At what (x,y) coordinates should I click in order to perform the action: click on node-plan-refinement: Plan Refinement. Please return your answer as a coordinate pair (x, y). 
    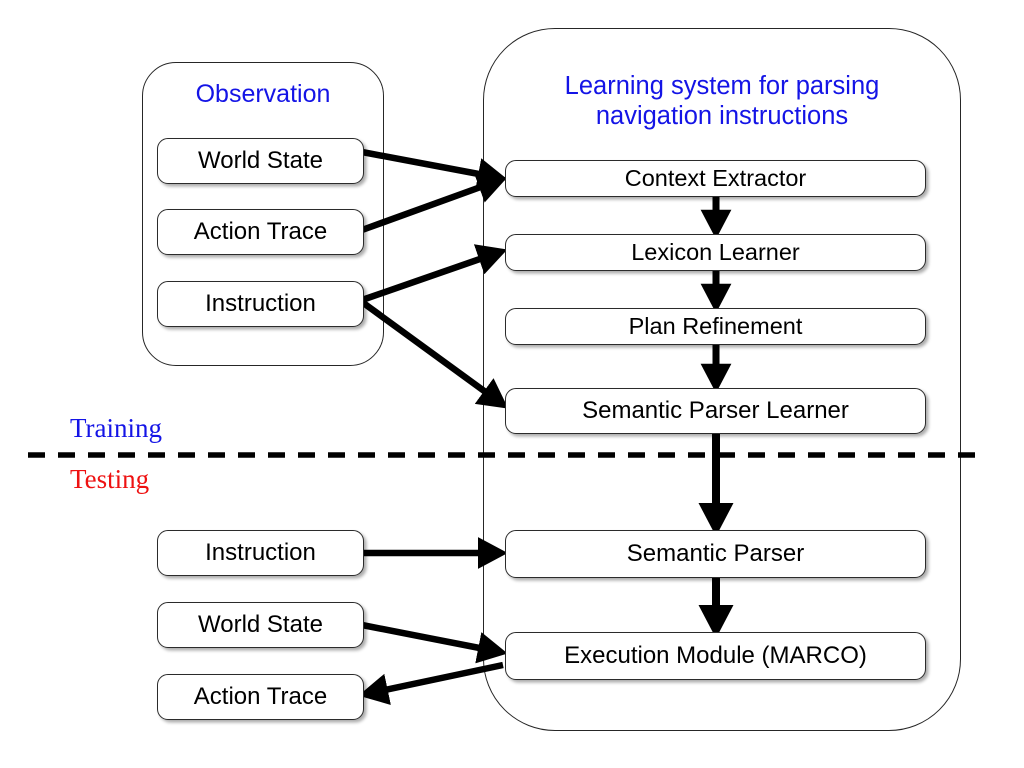
    Looking at the image, I should click on (715, 326).